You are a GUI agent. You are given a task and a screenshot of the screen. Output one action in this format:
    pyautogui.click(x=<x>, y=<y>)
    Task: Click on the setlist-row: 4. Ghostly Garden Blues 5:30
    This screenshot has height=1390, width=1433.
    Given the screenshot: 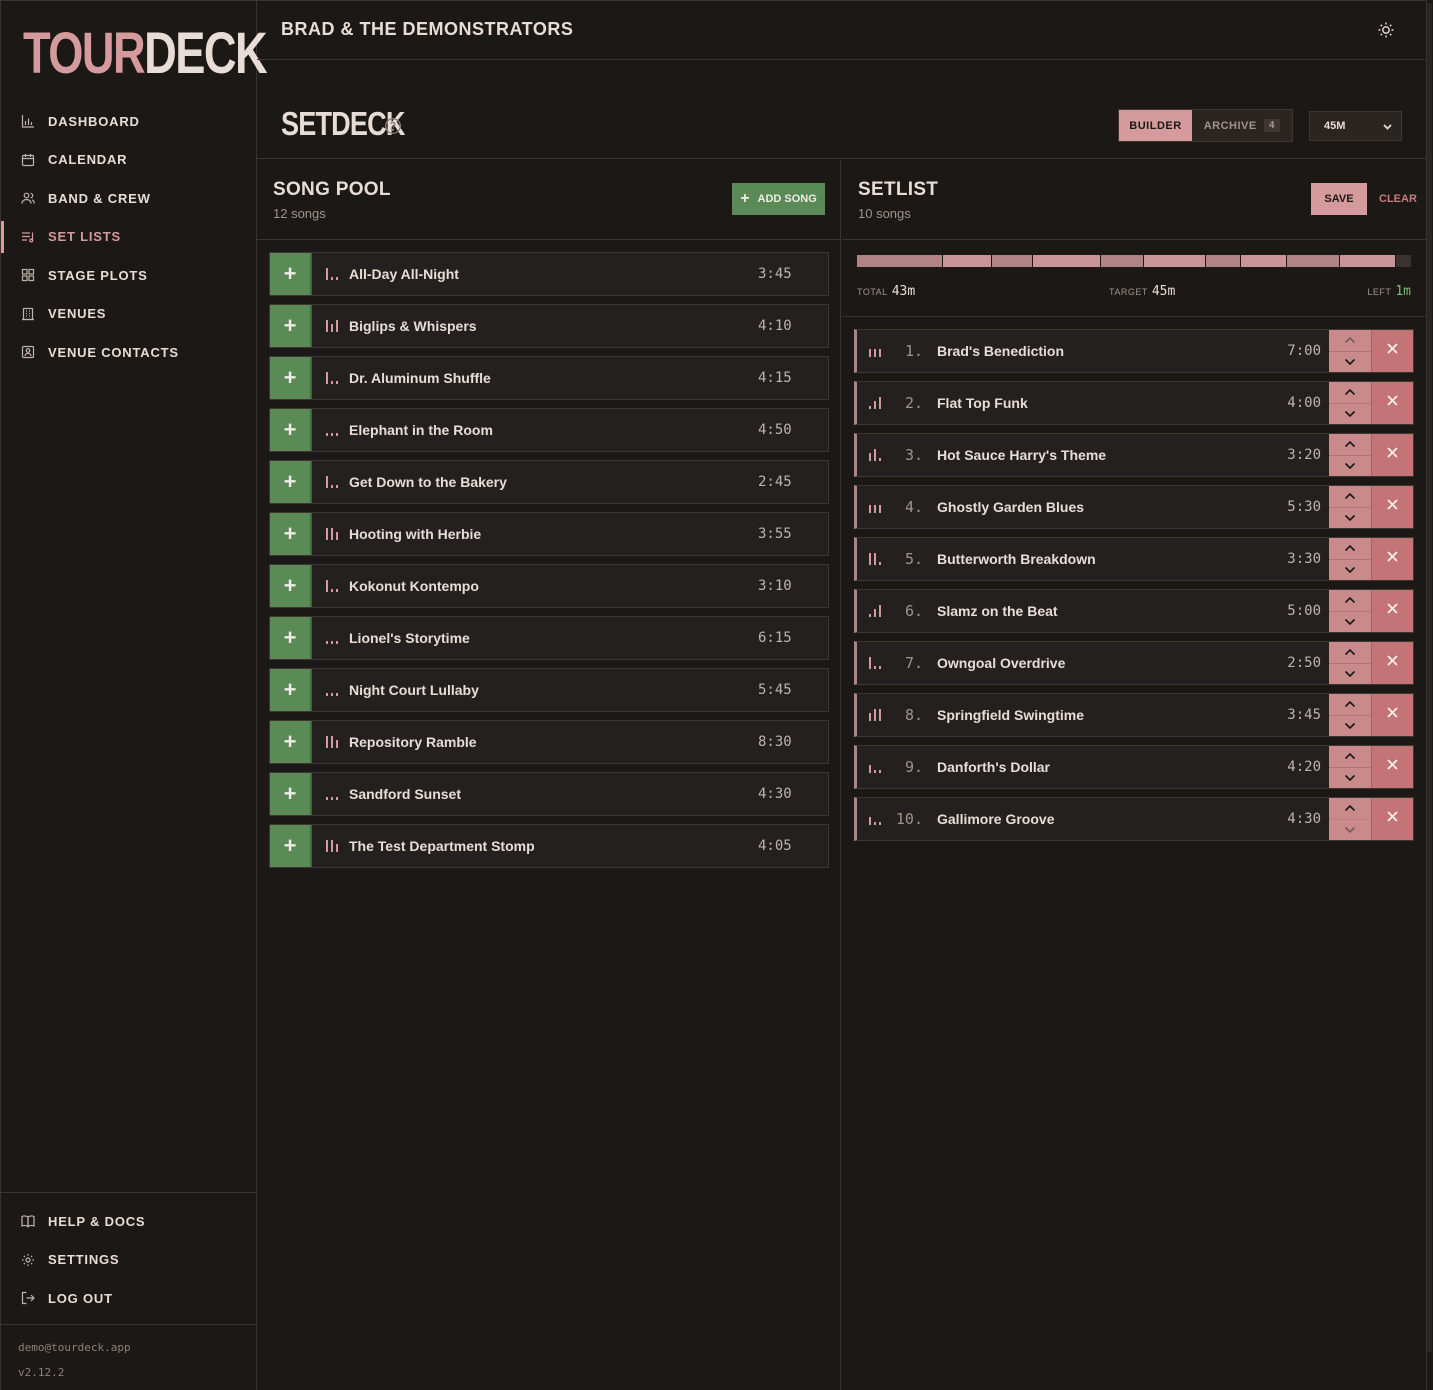 What is the action you would take?
    pyautogui.click(x=1134, y=507)
    